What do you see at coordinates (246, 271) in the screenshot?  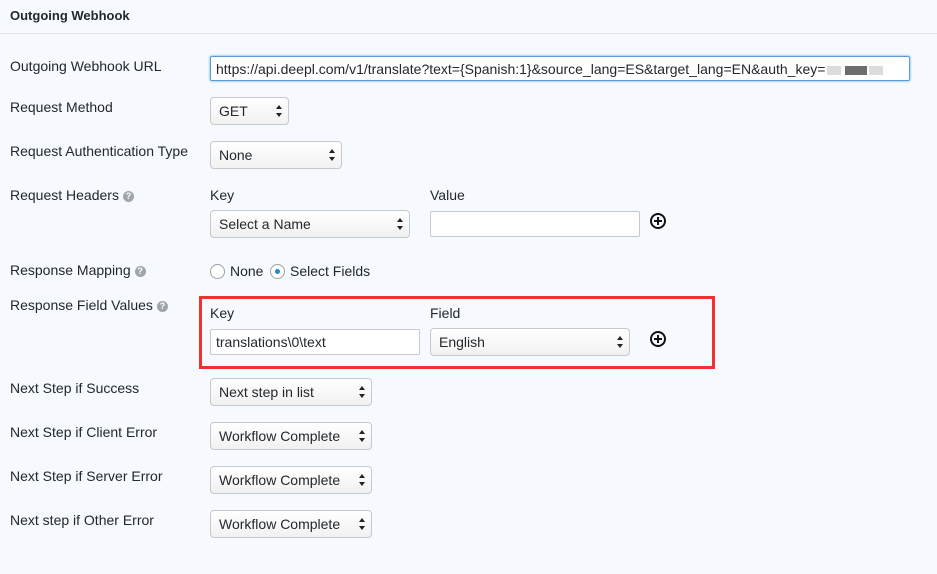 I see `mapping-none-label: None` at bounding box center [246, 271].